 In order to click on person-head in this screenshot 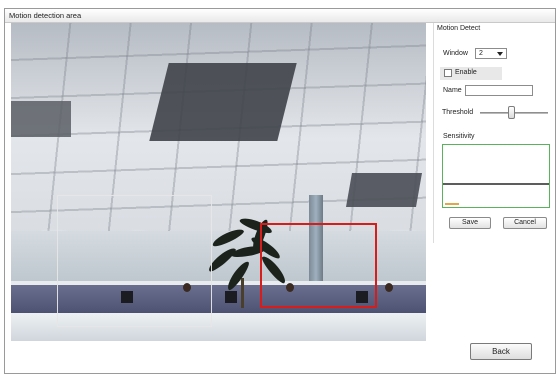, I will do `click(389, 287)`.